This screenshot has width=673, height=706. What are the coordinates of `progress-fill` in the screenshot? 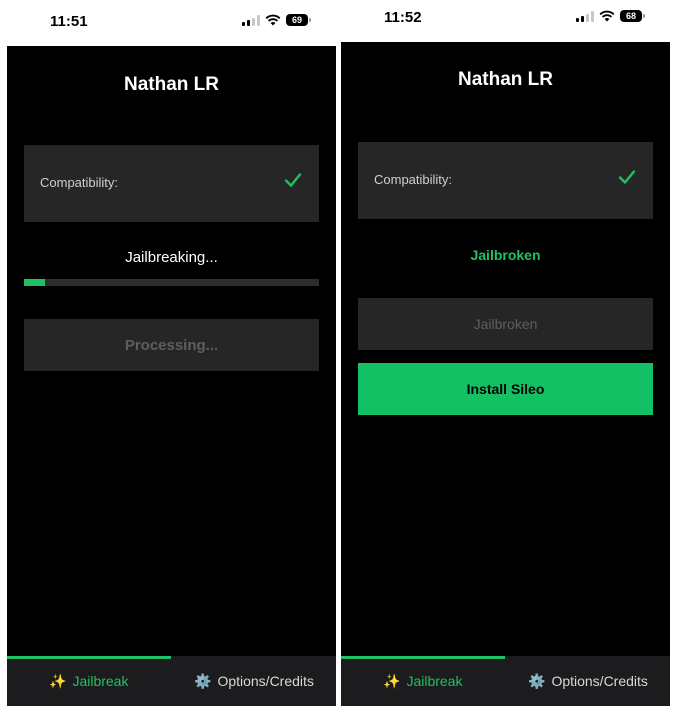 It's located at (34, 282).